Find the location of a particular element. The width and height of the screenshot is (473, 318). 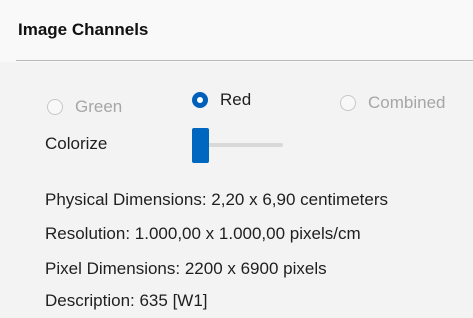

colorize-slider-thumb is located at coordinates (200, 145).